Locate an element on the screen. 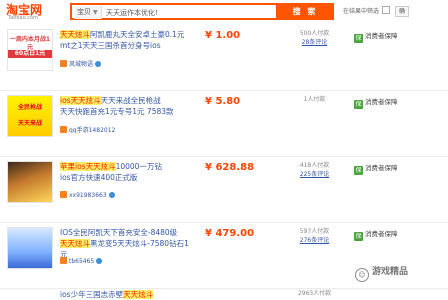  product-title: 苹果ios天天炫斗10000一万钻 ios官方快速400正式版 is located at coordinates (127, 172).